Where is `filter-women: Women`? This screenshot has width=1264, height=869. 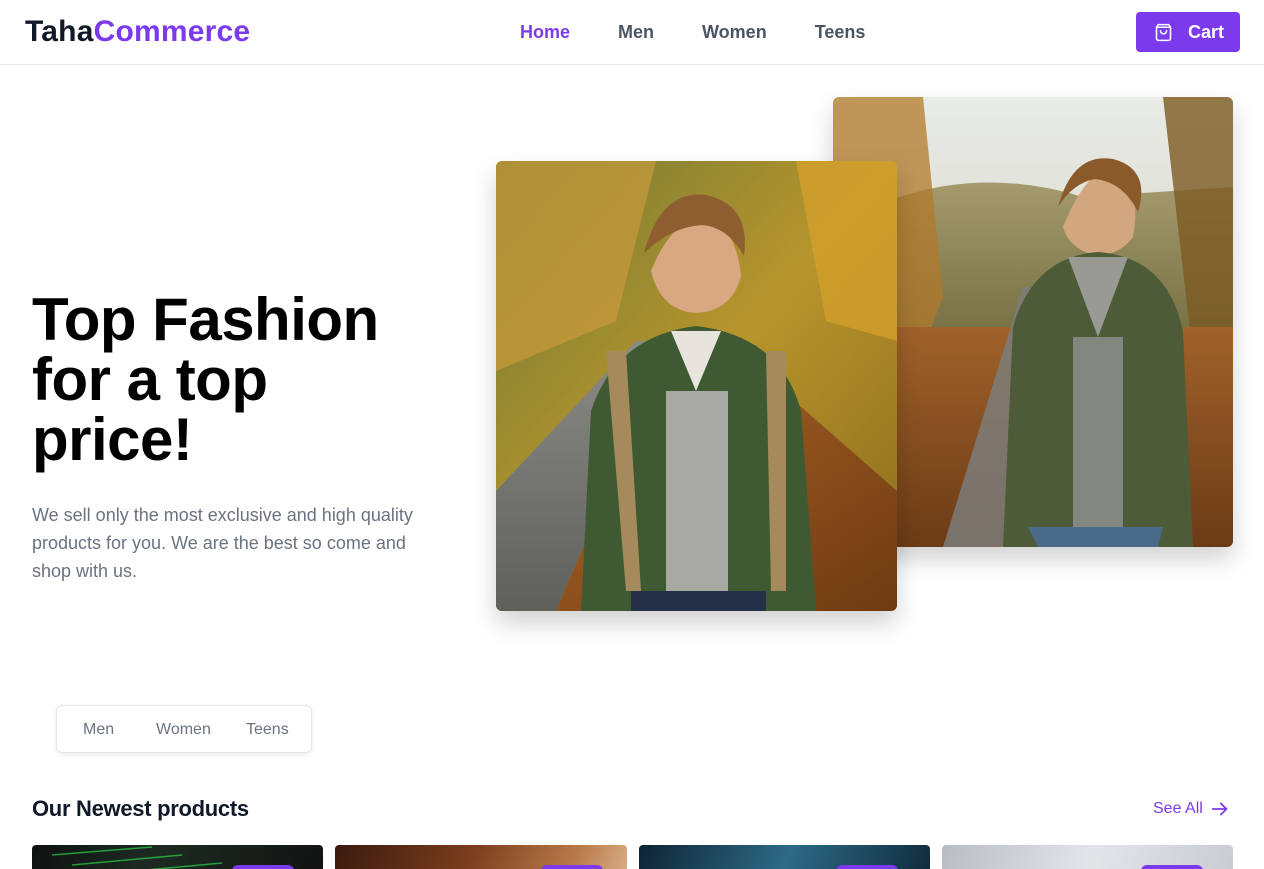 filter-women: Women is located at coordinates (183, 730).